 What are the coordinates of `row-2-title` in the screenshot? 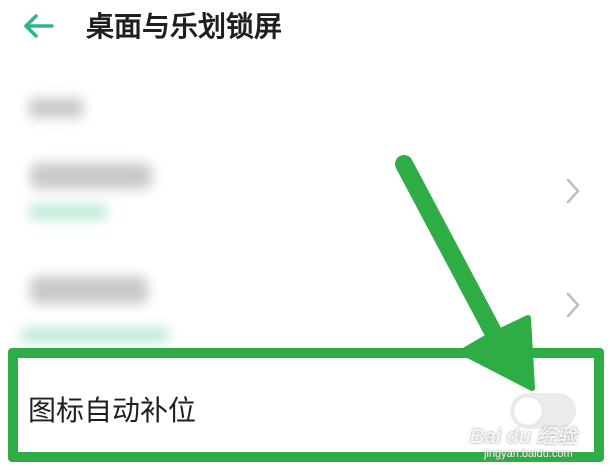 It's located at (89, 290).